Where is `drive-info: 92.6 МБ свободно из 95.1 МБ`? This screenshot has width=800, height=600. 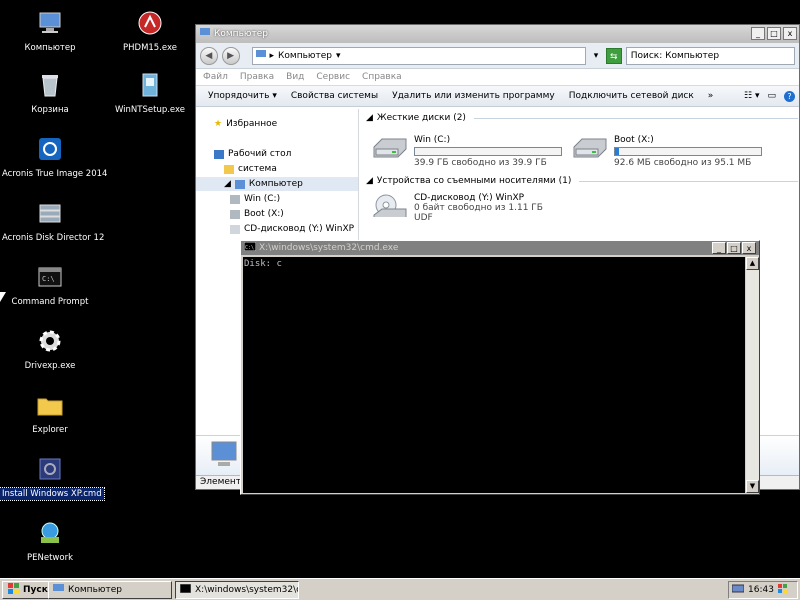 drive-info: 92.6 МБ свободно из 95.1 МБ is located at coordinates (683, 163).